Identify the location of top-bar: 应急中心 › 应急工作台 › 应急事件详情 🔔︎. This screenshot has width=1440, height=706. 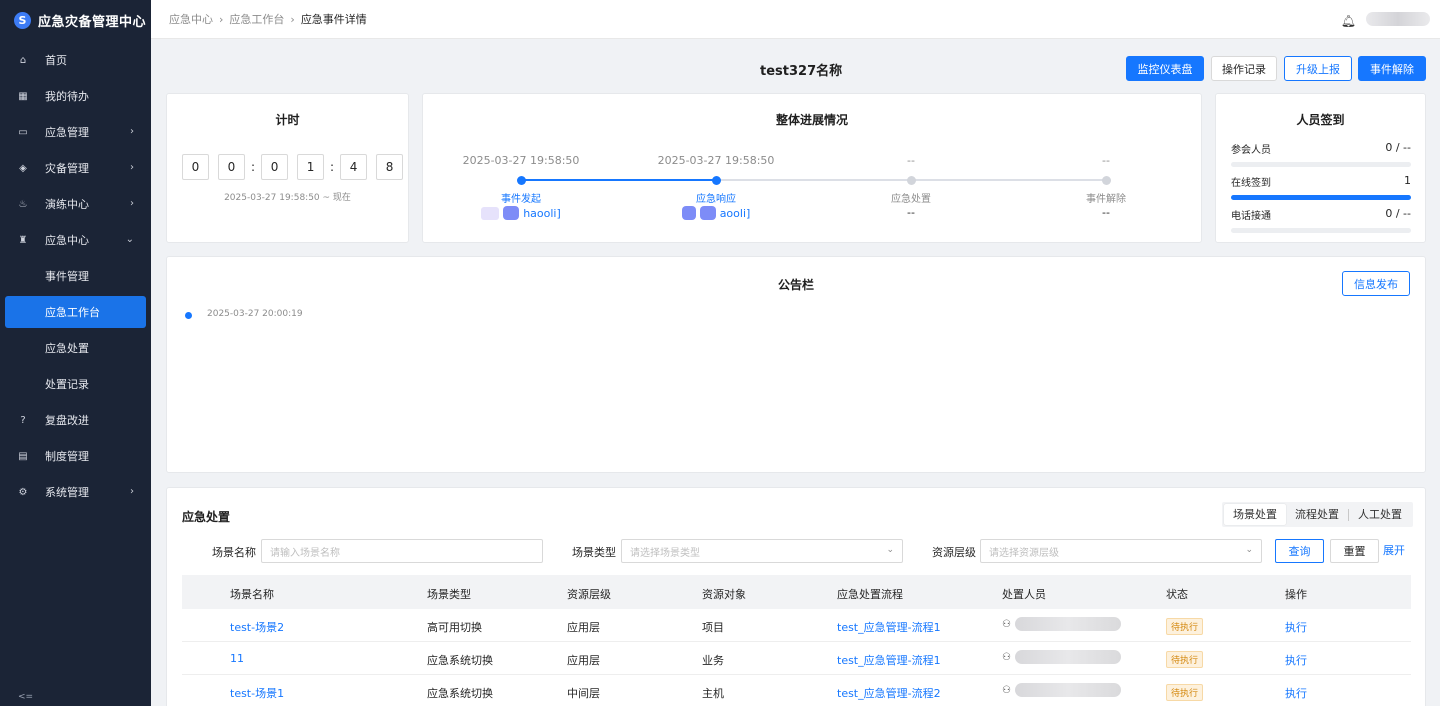
(795, 19).